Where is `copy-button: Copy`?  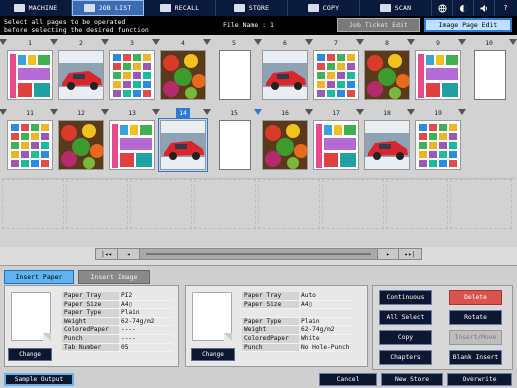
copy-button: Copy is located at coordinates (405, 337).